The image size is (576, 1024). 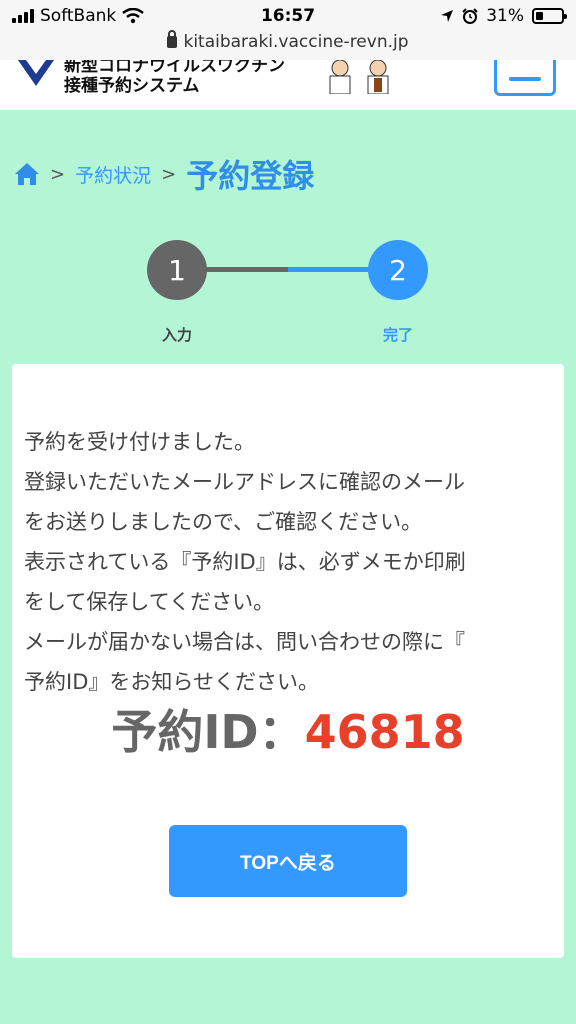 I want to click on url-bar: kitaibaraki.vaccine-revn.jp, so click(x=288, y=42).